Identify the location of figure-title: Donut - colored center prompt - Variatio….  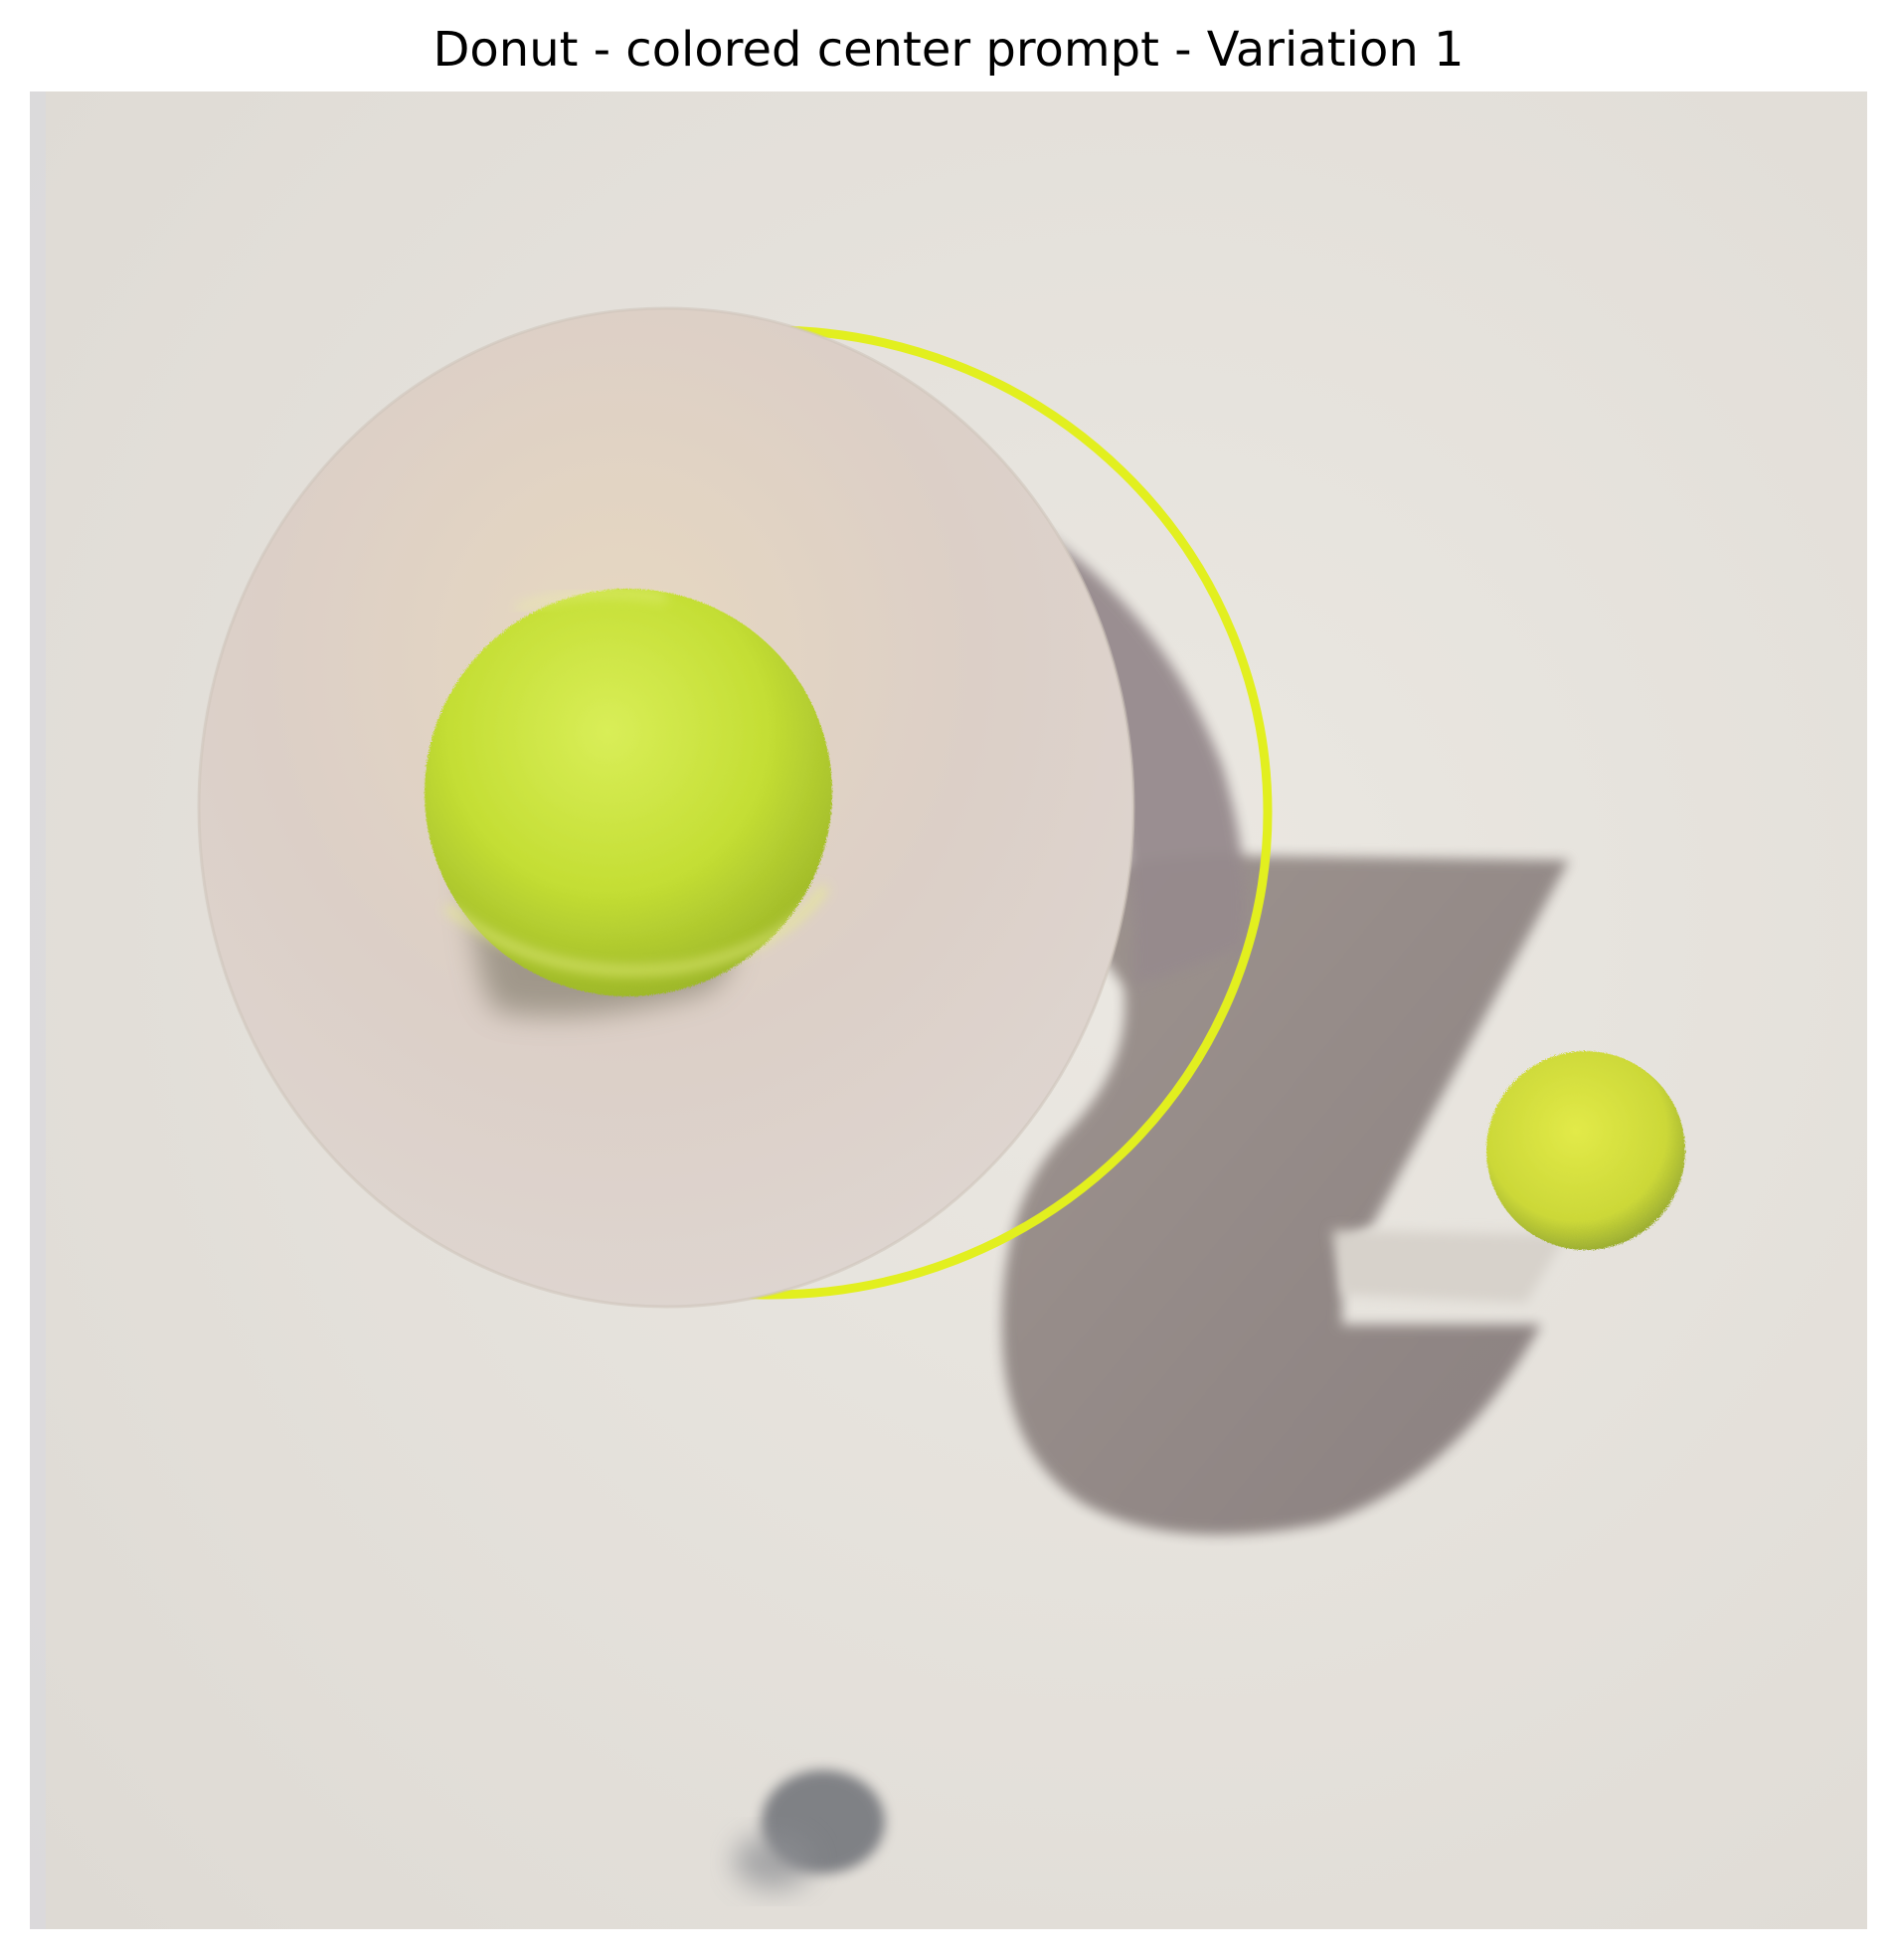
(948, 50).